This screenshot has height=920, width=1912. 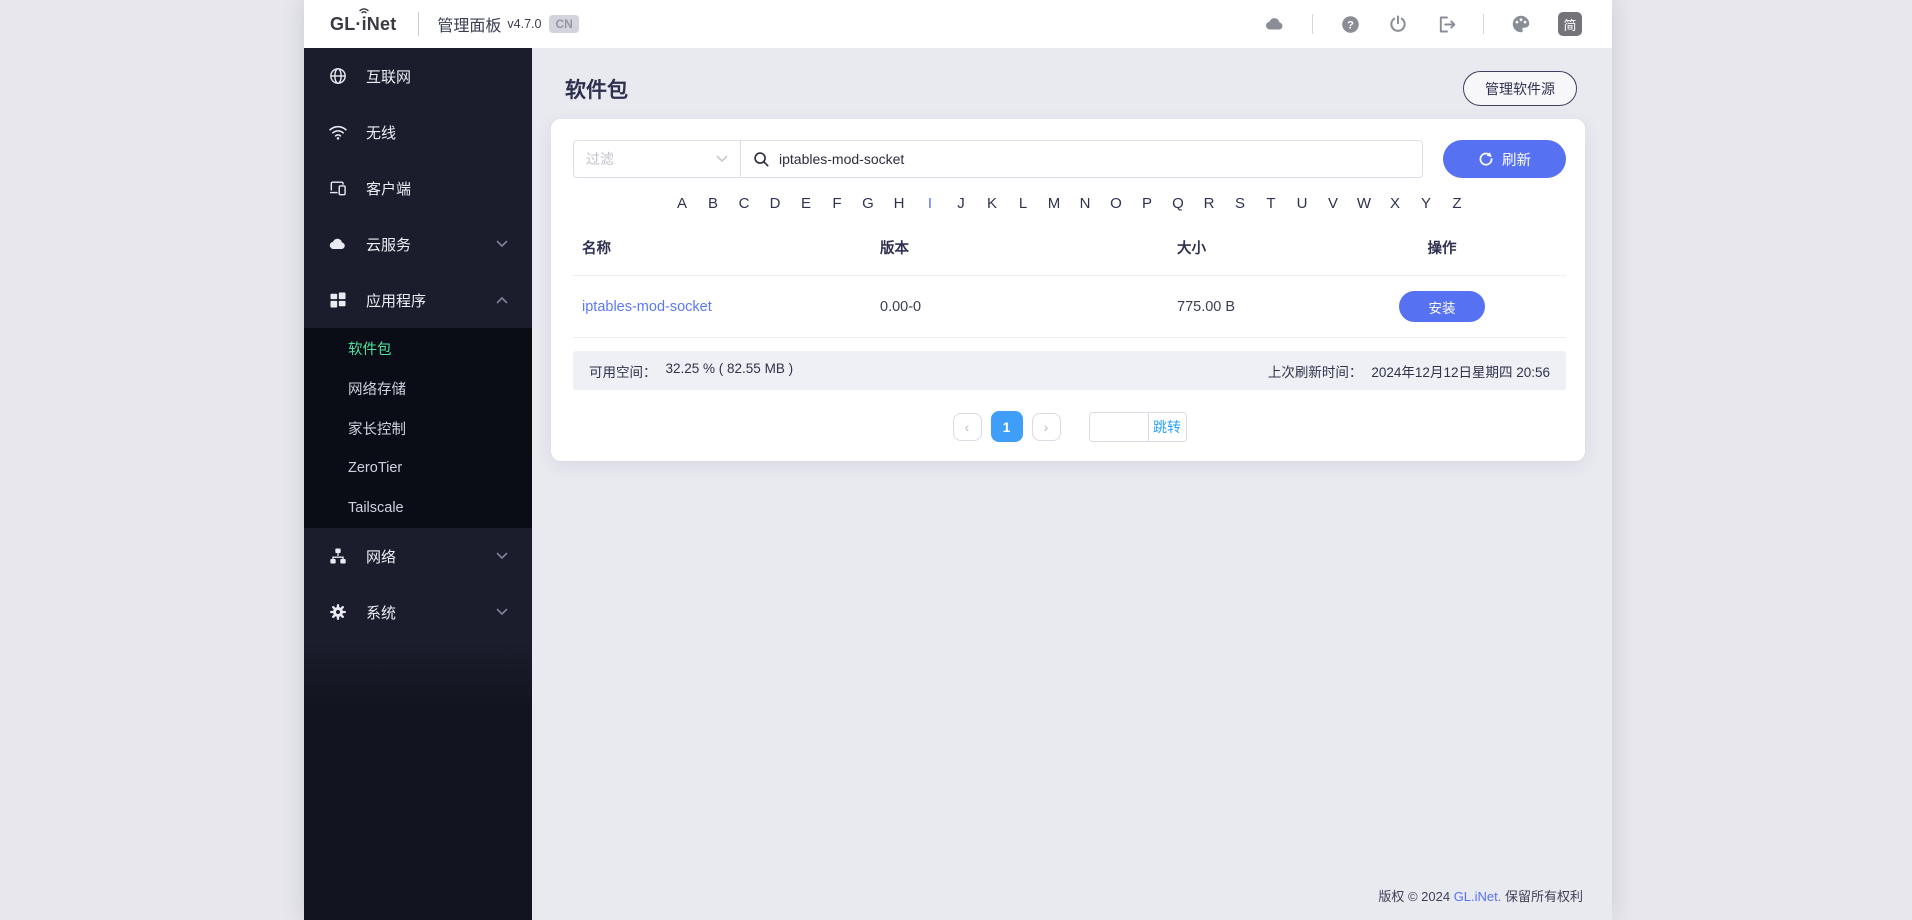 What do you see at coordinates (1166, 426) in the screenshot?
I see `page-jump-button: 跳转` at bounding box center [1166, 426].